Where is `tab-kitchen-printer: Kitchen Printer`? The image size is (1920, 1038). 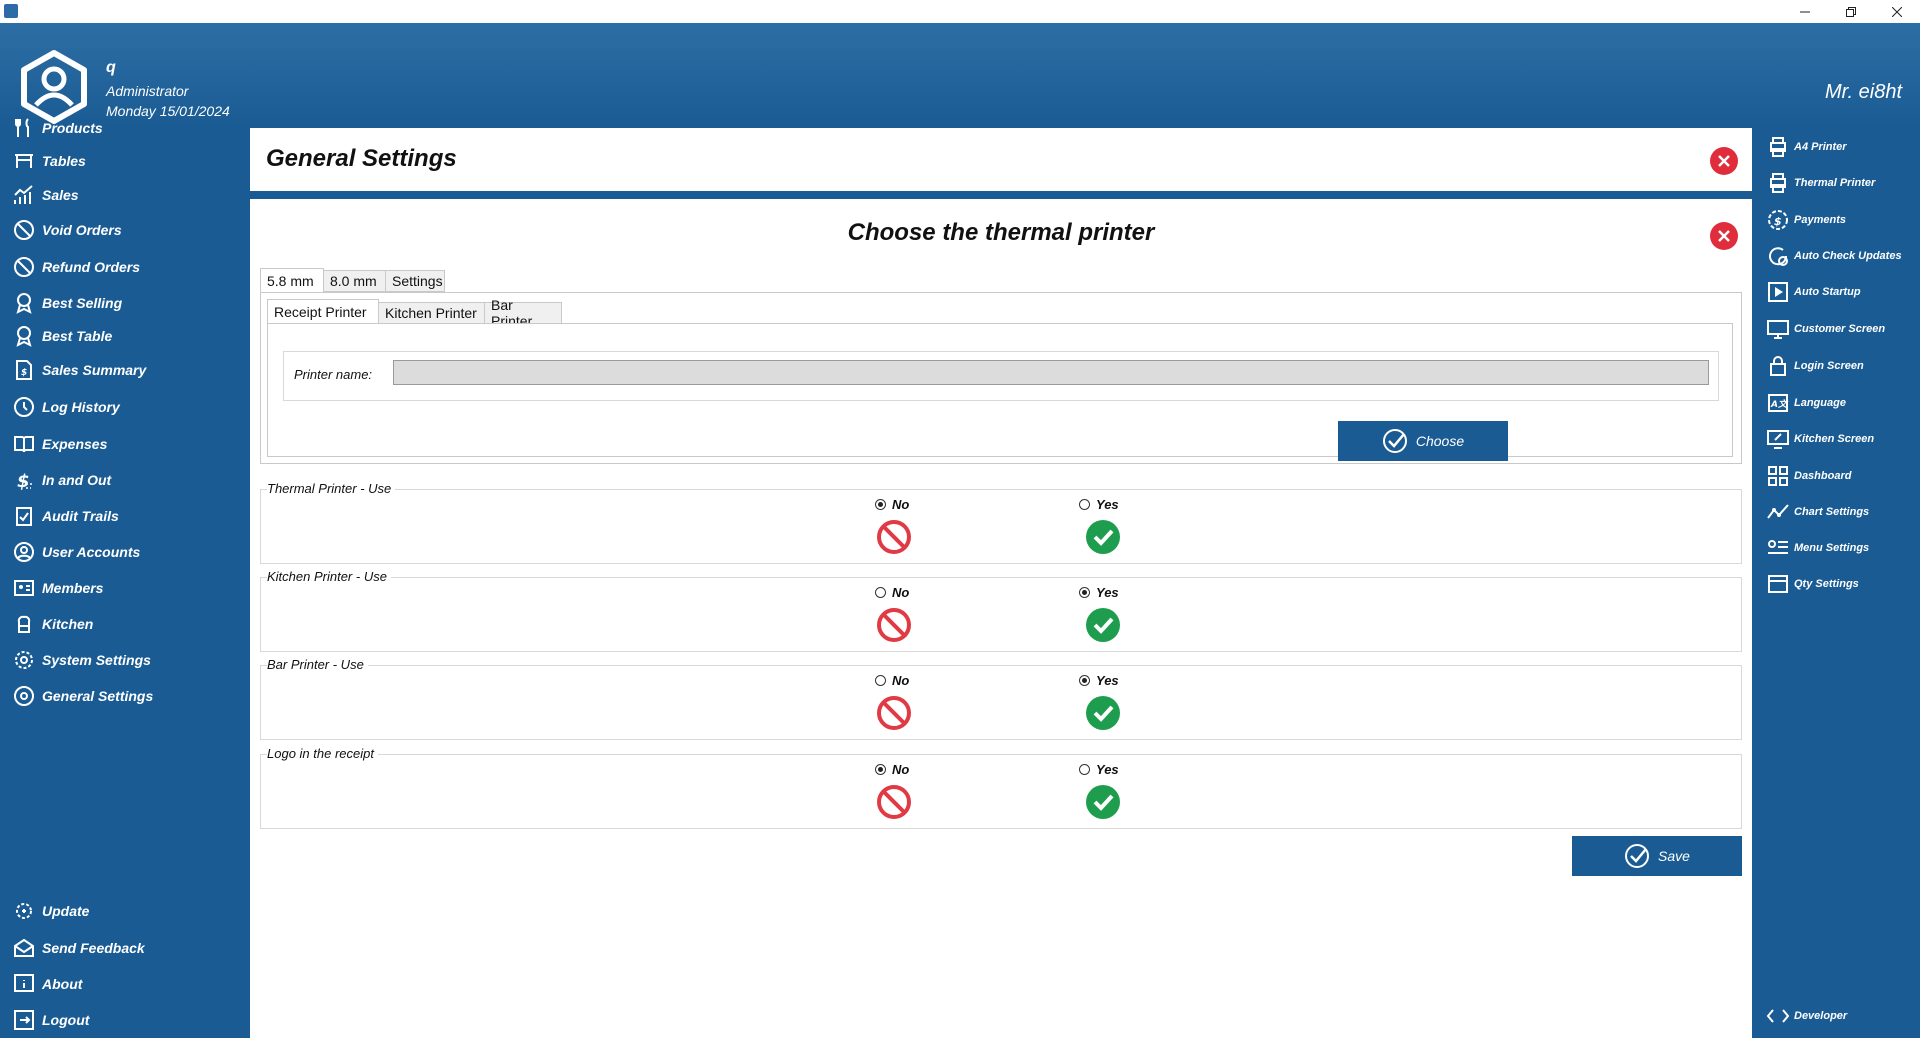
tab-kitchen-printer: Kitchen Printer is located at coordinates (431, 313).